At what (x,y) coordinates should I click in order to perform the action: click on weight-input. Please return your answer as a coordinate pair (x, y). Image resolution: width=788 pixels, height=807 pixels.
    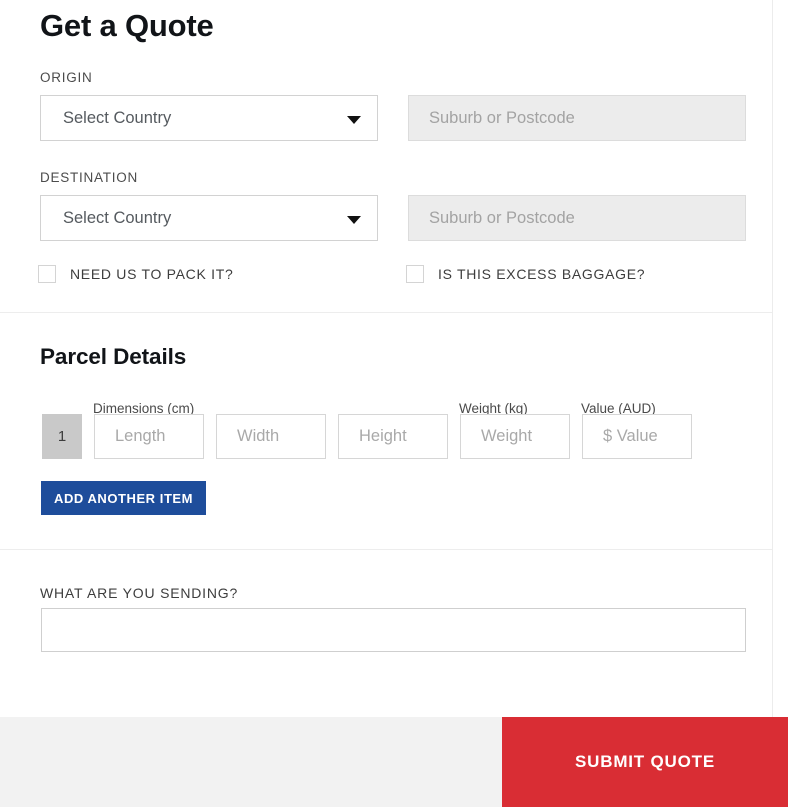
    Looking at the image, I should click on (515, 436).